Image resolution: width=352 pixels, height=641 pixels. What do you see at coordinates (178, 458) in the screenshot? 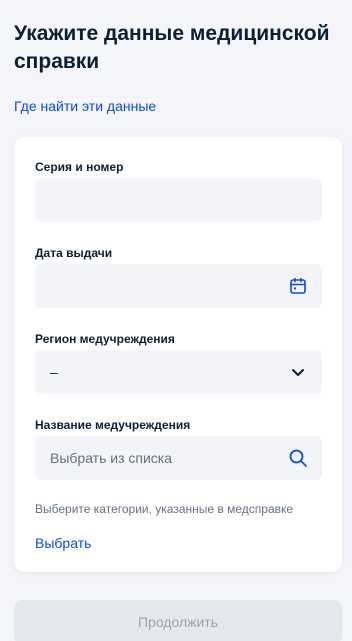
I see `institution-search-input: Выбрать из списка` at bounding box center [178, 458].